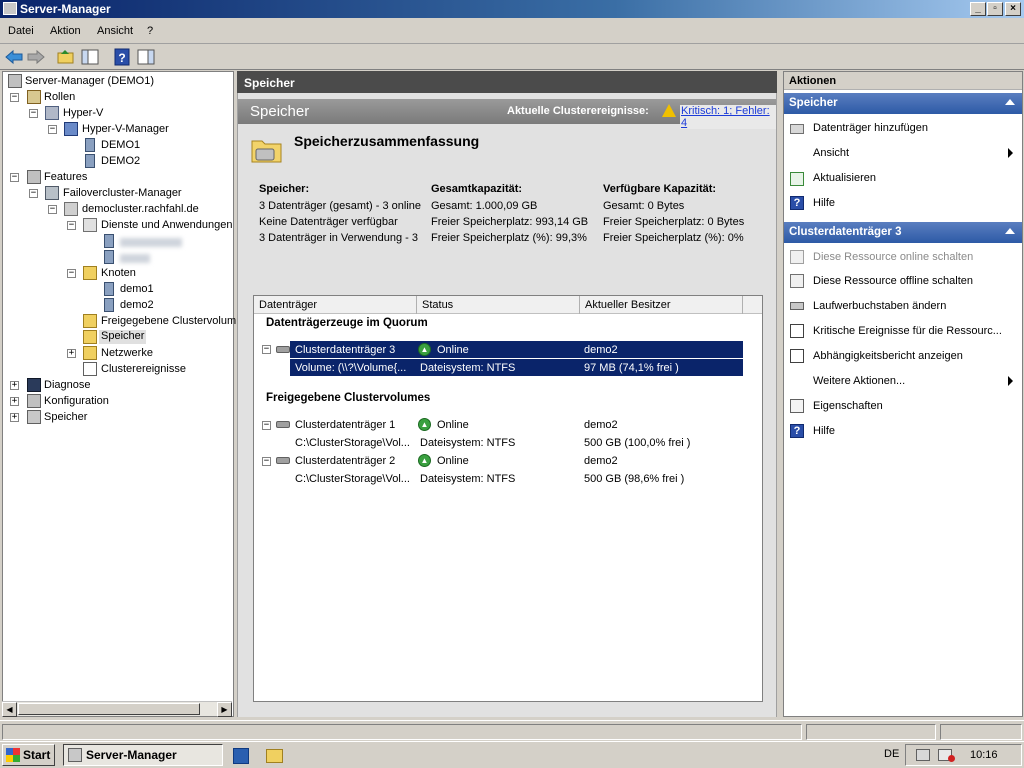 Image resolution: width=1024 pixels, height=768 pixels. I want to click on tree-item-netzwerke: Netzwerke, so click(127, 353).